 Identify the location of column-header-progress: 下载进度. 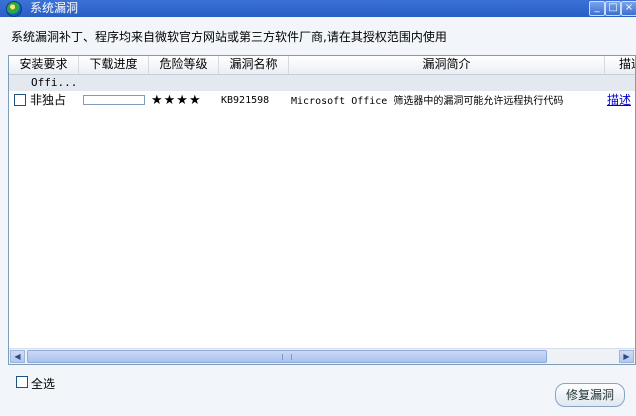
(114, 65).